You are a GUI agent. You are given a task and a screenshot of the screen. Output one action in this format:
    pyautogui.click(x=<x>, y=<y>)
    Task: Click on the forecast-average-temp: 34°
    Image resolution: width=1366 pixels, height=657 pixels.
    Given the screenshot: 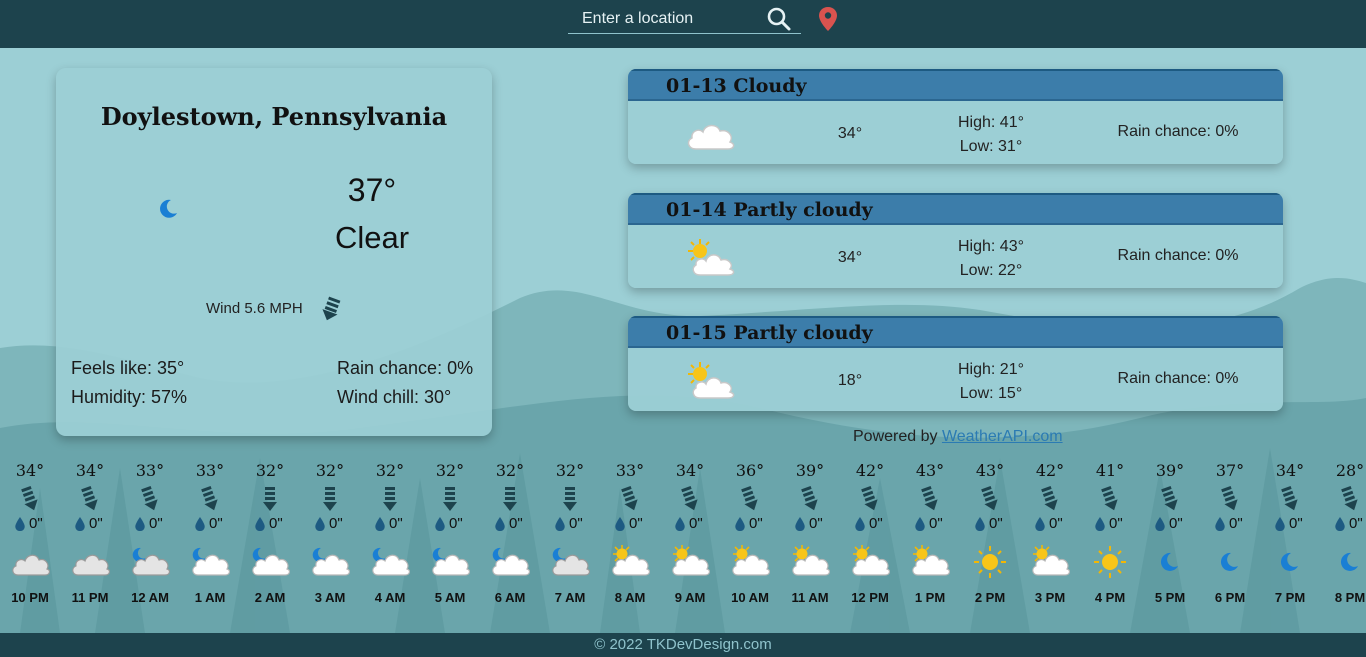 What is the action you would take?
    pyautogui.click(x=850, y=257)
    